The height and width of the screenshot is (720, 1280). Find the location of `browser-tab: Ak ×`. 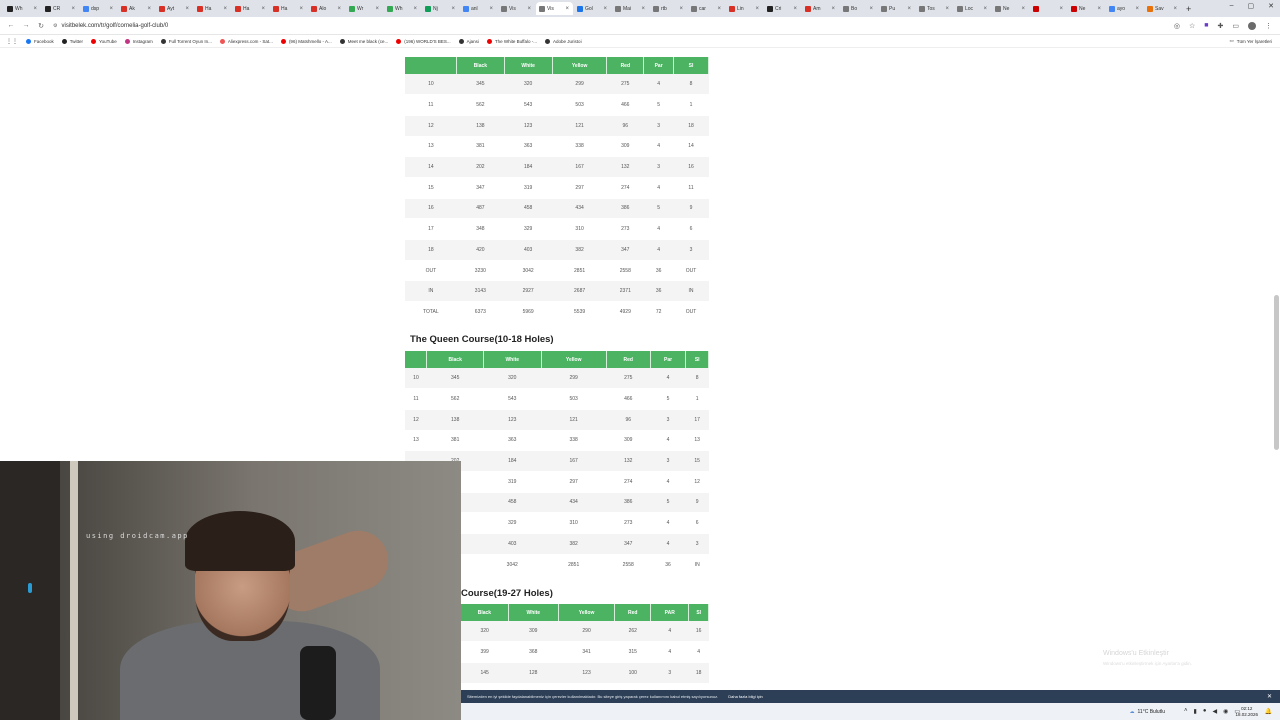

browser-tab: Ak × is located at coordinates (136, 8).